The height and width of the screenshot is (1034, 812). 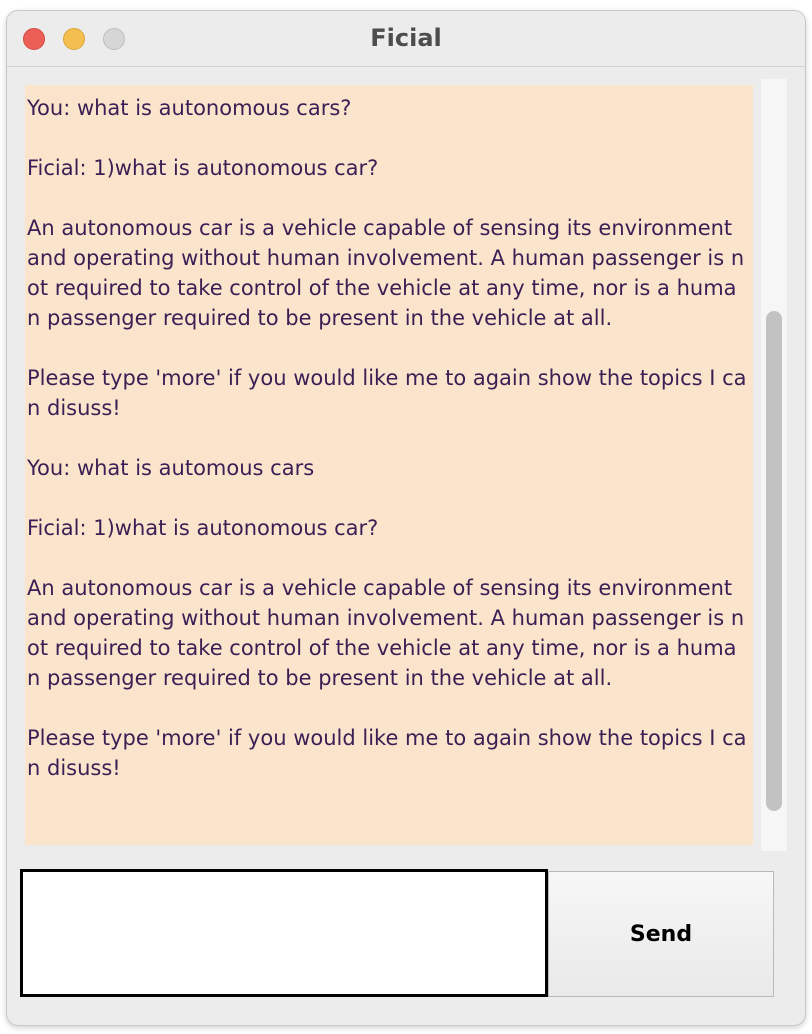 I want to click on scrollbar-thumb, so click(x=774, y=561).